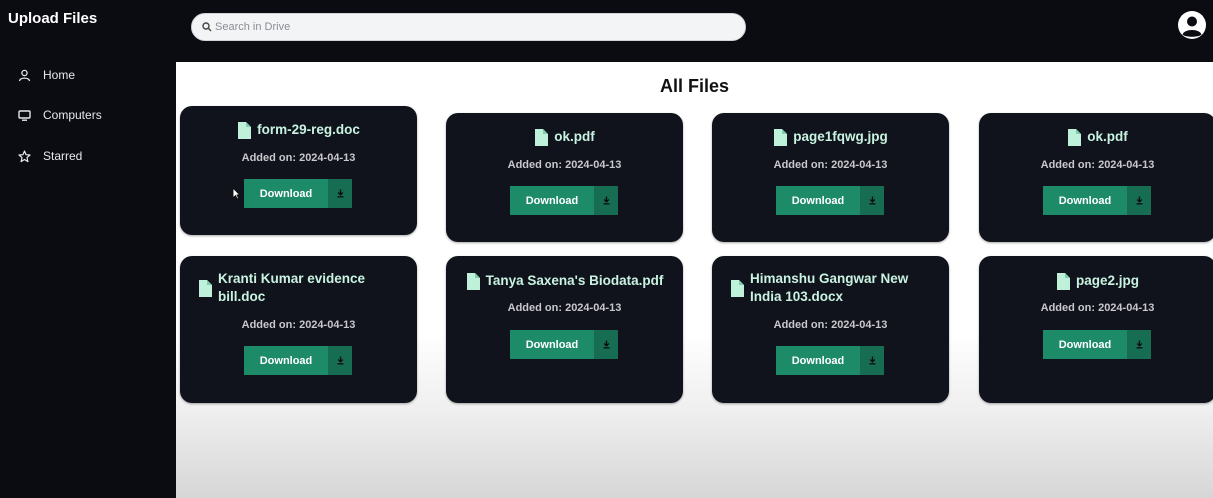 This screenshot has height=498, width=1213. I want to click on sidebar: Home Computers Starred, so click(88, 280).